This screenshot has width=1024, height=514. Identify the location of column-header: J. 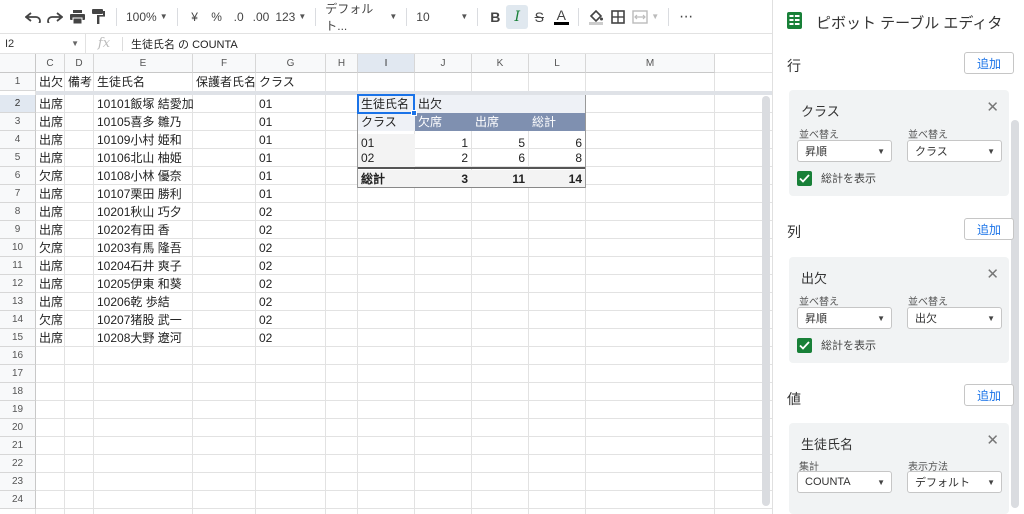
(443, 63).